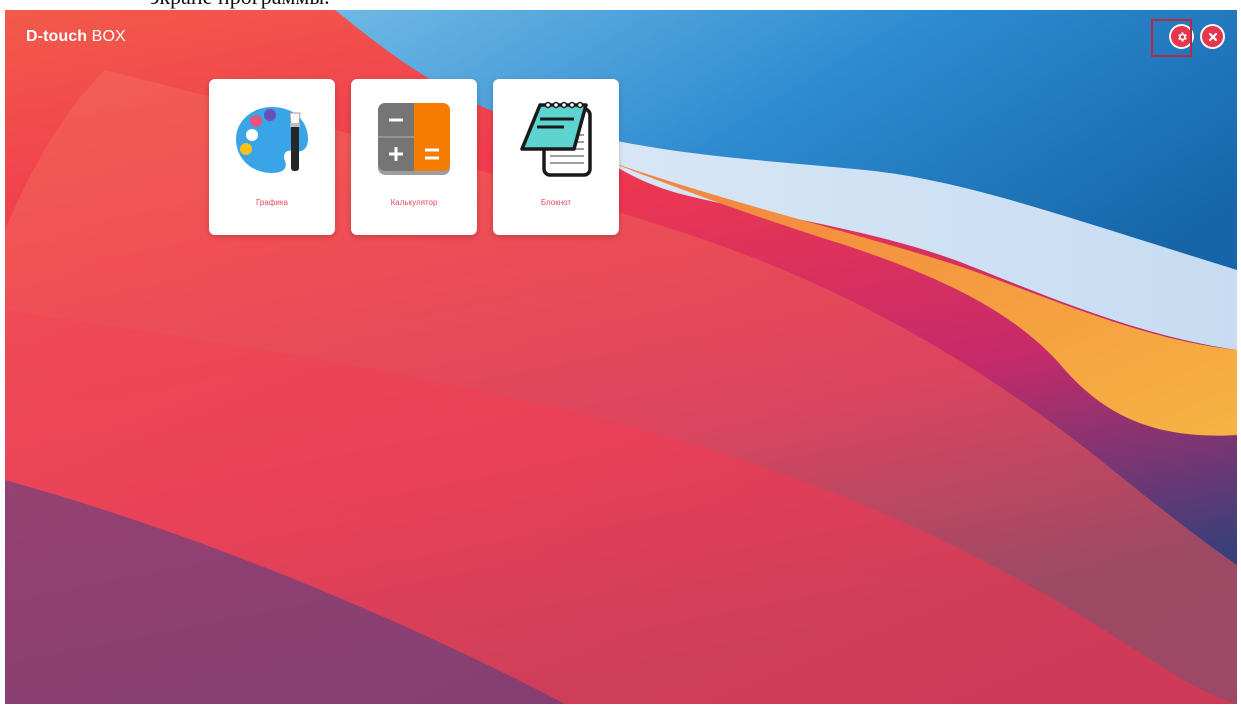 The width and height of the screenshot is (1241, 706). What do you see at coordinates (556, 139) in the screenshot?
I see `notepad-icon` at bounding box center [556, 139].